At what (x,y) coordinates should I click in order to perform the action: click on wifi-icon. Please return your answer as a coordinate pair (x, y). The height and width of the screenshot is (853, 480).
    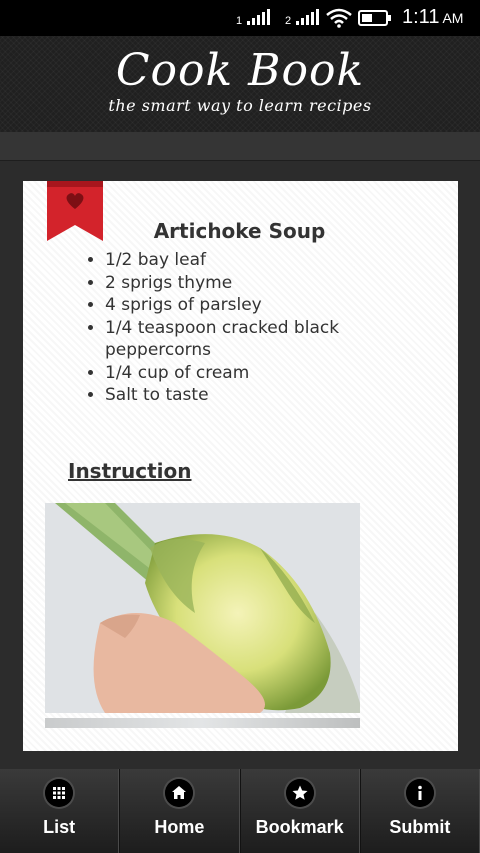
    Looking at the image, I should click on (339, 18).